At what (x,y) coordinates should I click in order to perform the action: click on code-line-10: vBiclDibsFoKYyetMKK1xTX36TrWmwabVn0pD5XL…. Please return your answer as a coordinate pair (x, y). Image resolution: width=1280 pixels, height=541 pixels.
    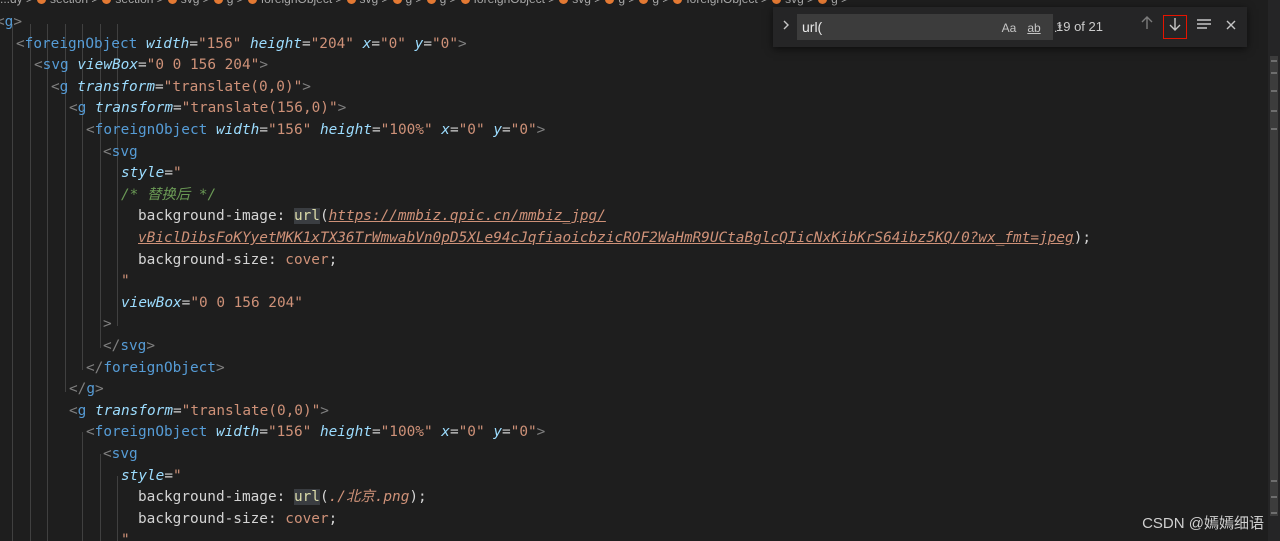
    Looking at the image, I should click on (615, 238).